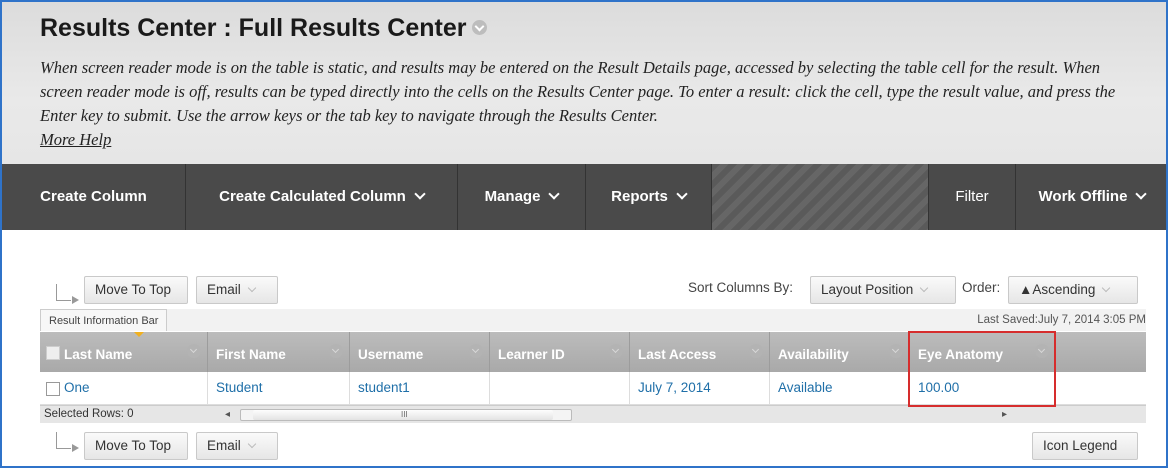 Image resolution: width=1168 pixels, height=468 pixels. What do you see at coordinates (867, 289) in the screenshot?
I see `sort-columns-value: Layout Position` at bounding box center [867, 289].